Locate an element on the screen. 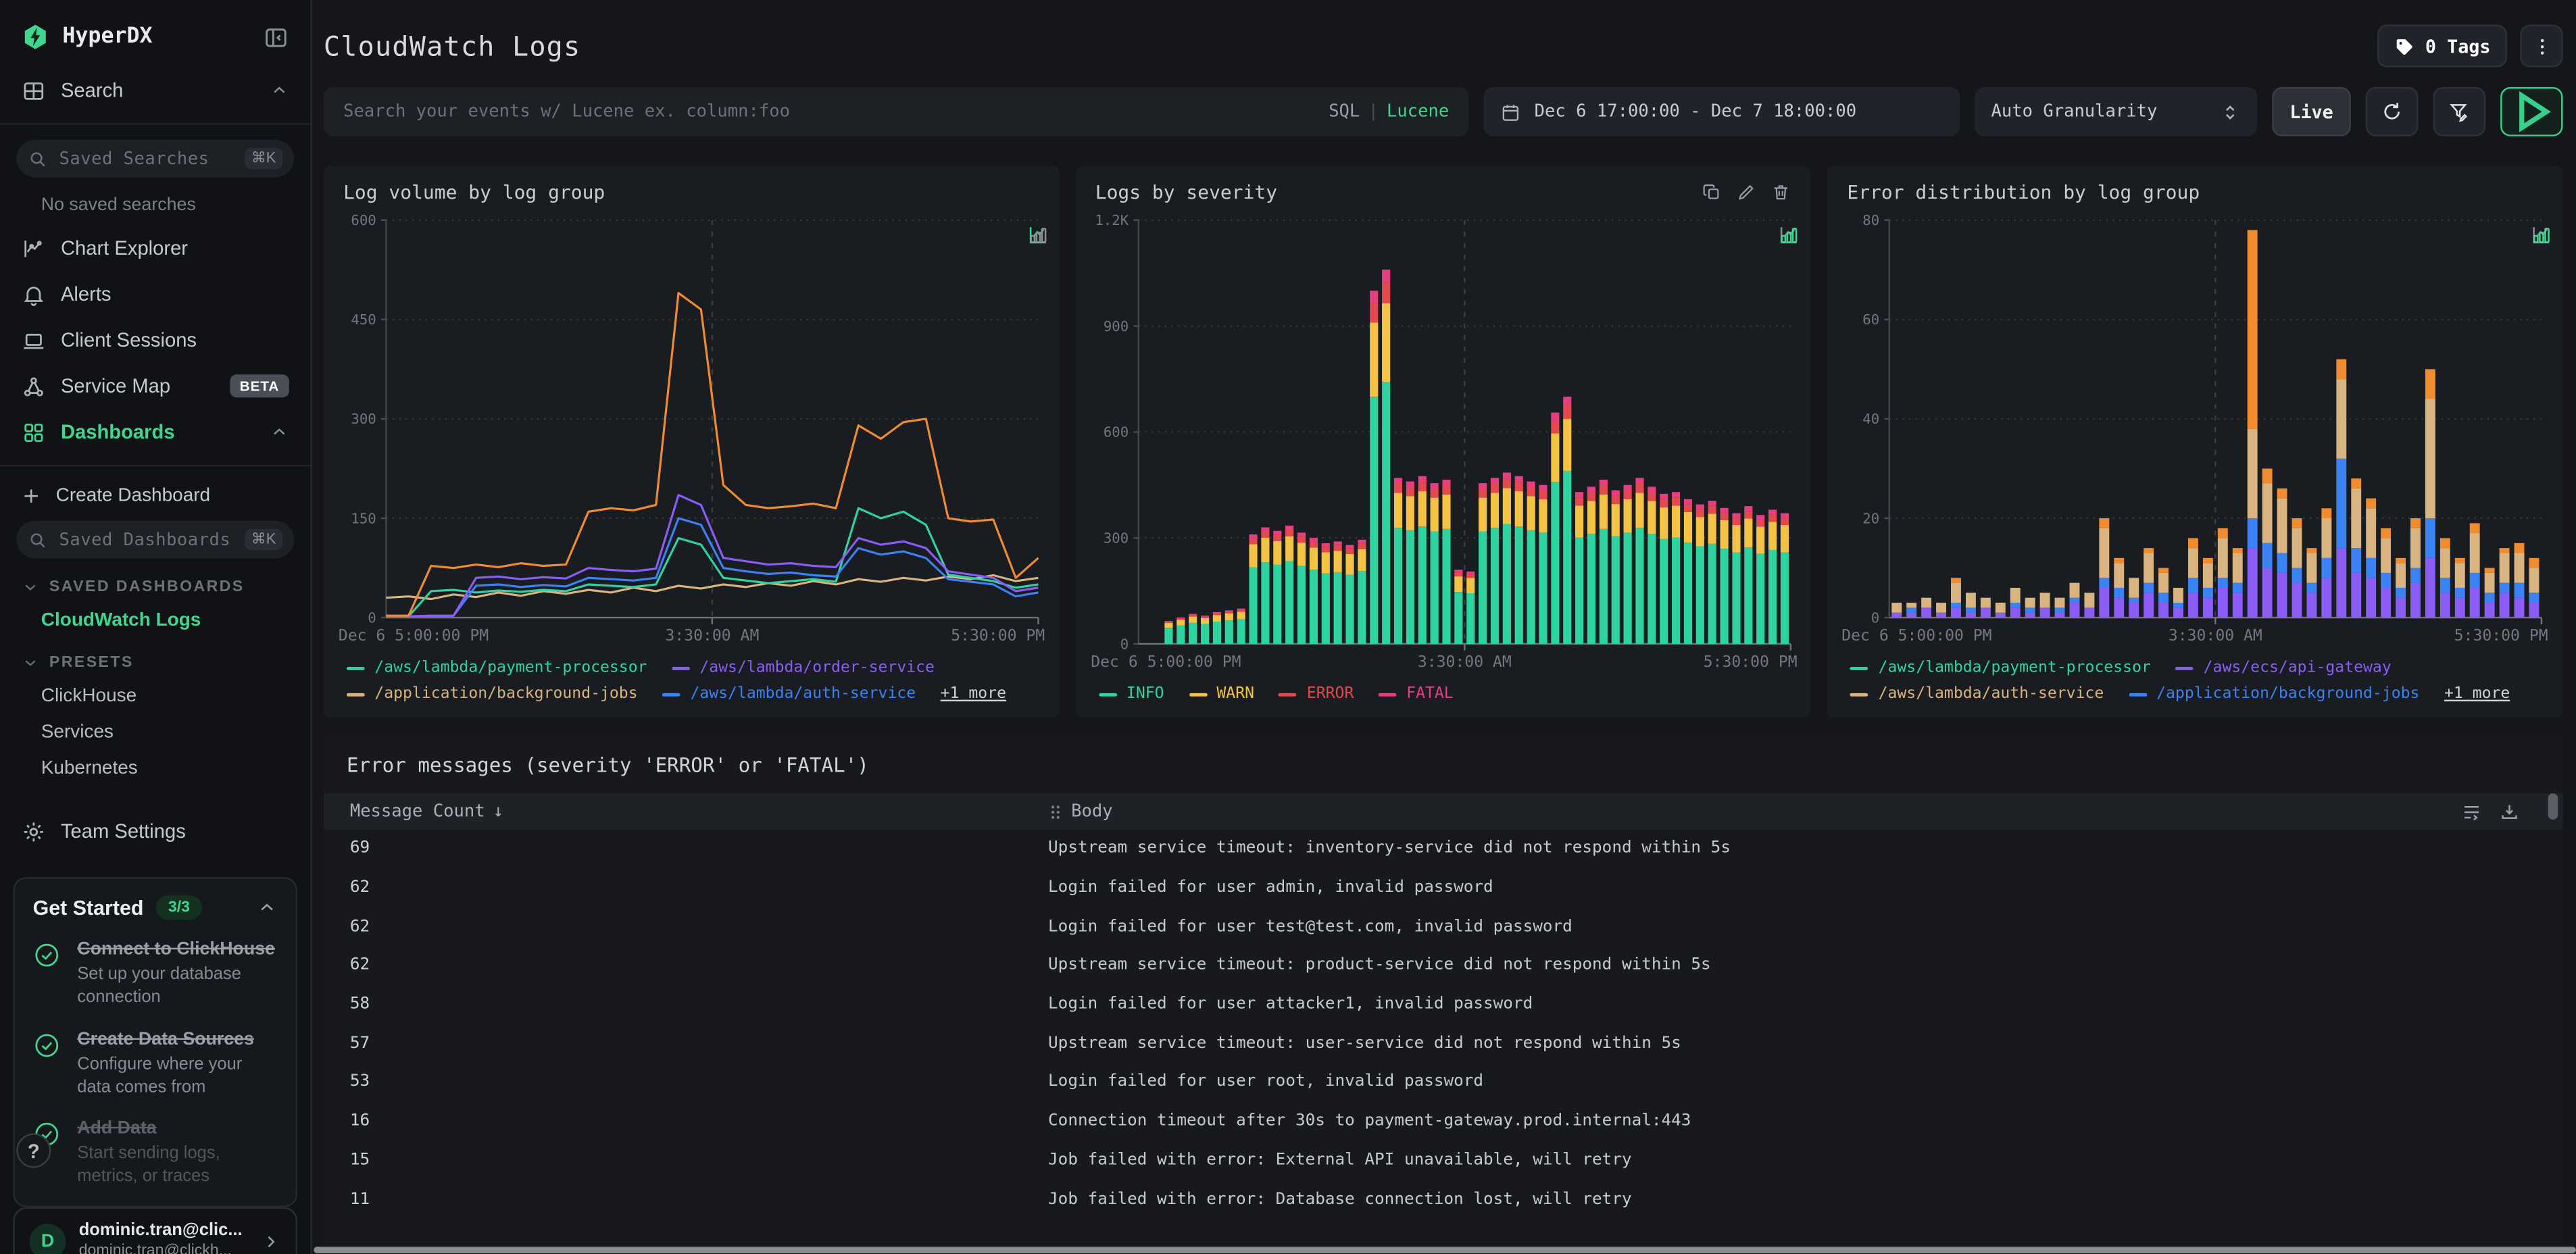 The width and height of the screenshot is (2576, 1254). saved-dashboards-placeholder: Saved Dashboards is located at coordinates (145, 540).